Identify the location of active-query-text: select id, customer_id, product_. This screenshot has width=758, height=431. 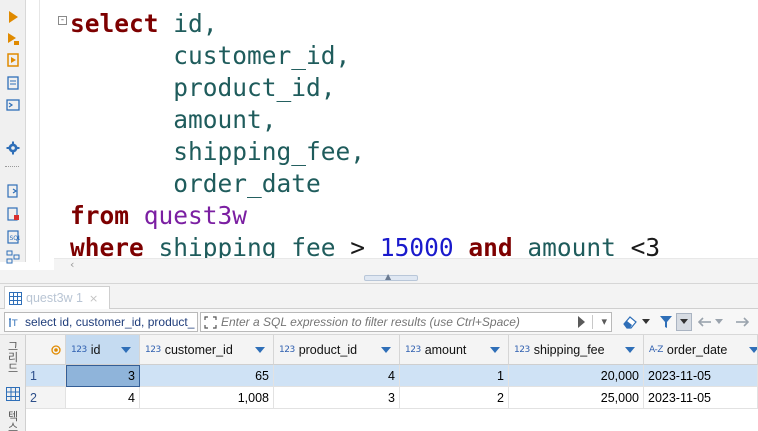
(110, 322).